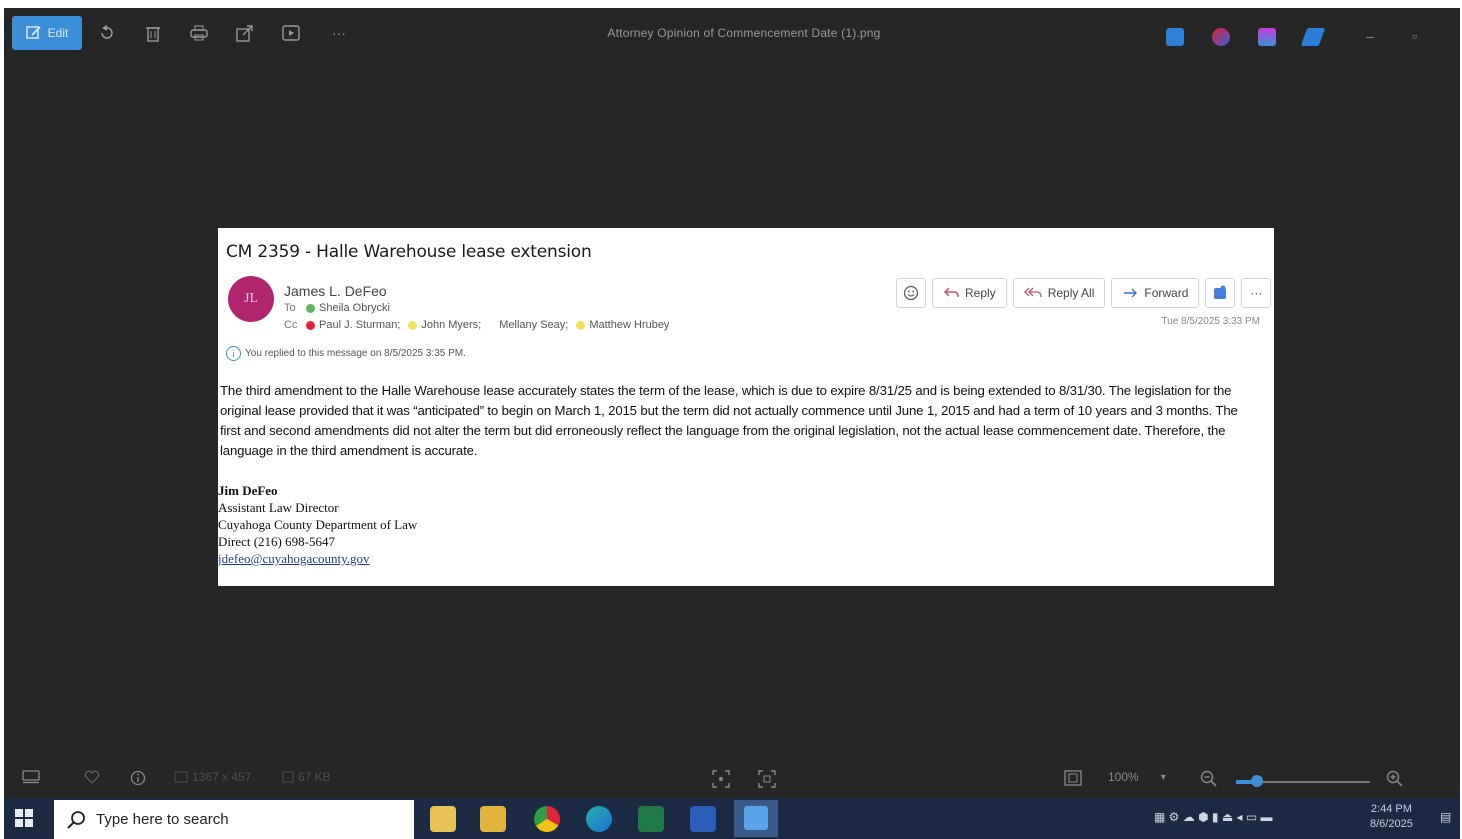  What do you see at coordinates (732, 779) in the screenshot?
I see `viewer-statusbar: 1367 x 457 67 KB 100% ▾` at bounding box center [732, 779].